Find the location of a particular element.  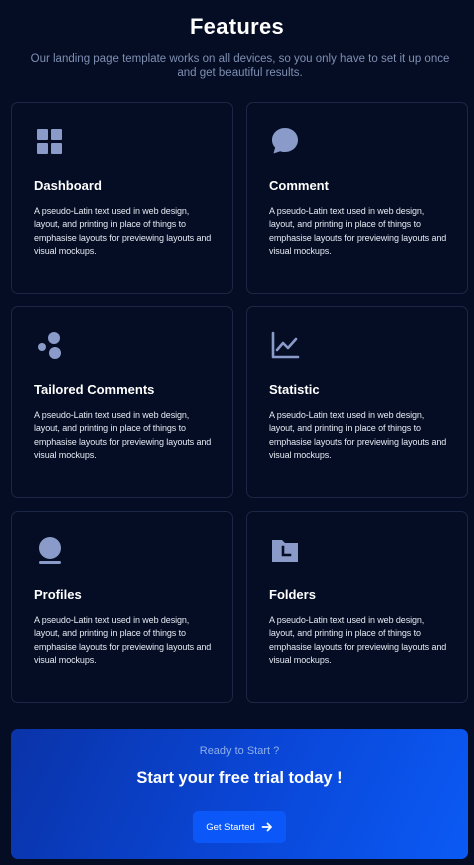

bubbles-icon is located at coordinates (50, 345).